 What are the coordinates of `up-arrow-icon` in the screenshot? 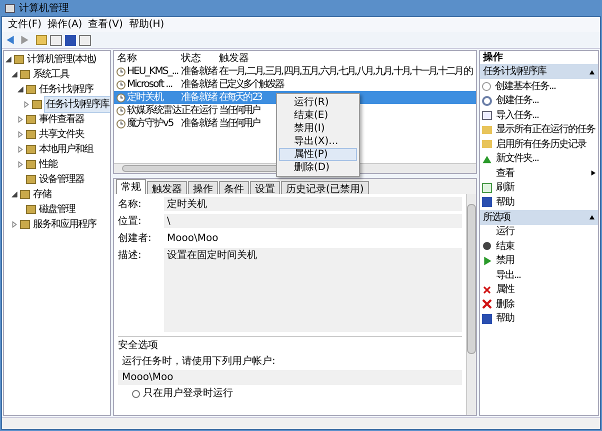 It's located at (487, 159).